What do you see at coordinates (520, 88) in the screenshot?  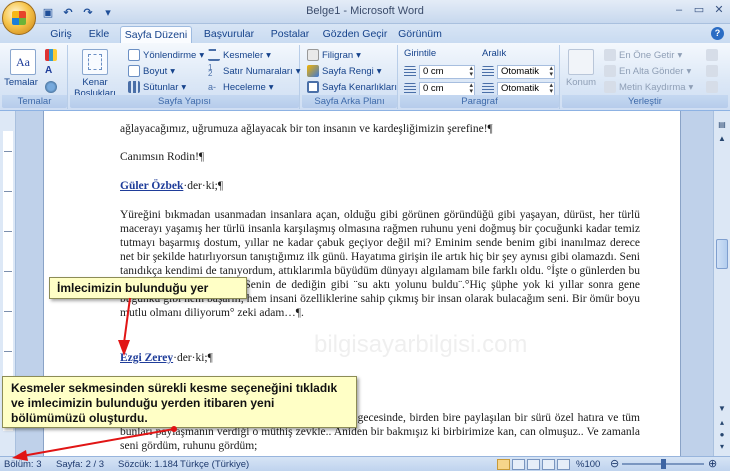 I see `spacing-after-value: Otomatik` at bounding box center [520, 88].